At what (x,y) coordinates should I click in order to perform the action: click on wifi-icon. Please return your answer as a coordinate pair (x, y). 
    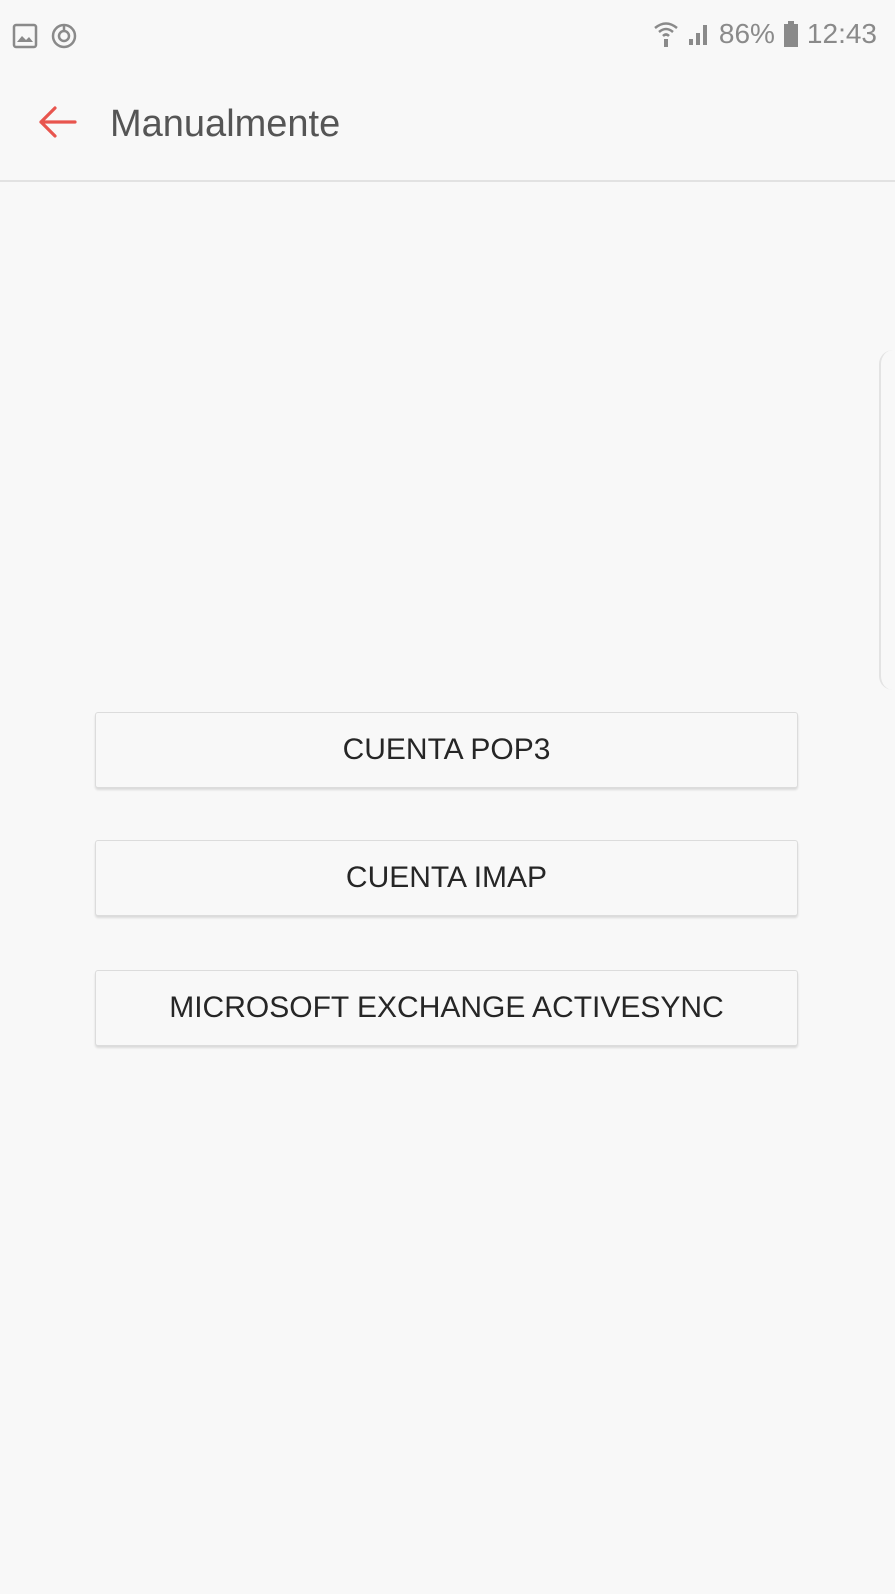
    Looking at the image, I should click on (666, 34).